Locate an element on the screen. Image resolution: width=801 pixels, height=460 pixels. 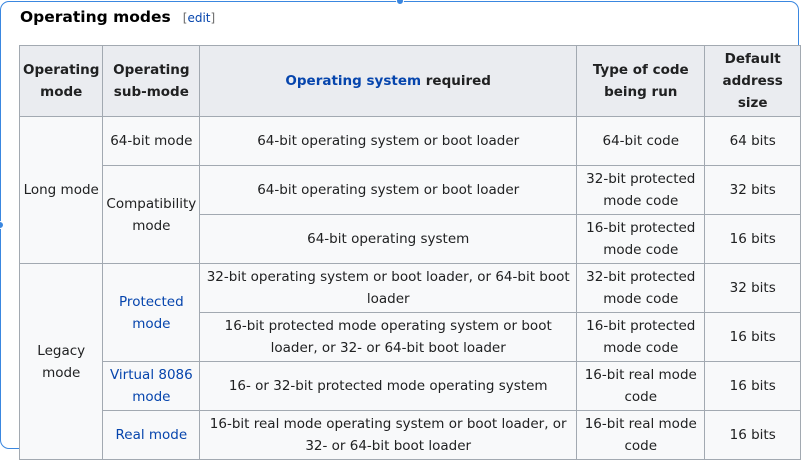
section-title: Operating modes is located at coordinates (95, 17).